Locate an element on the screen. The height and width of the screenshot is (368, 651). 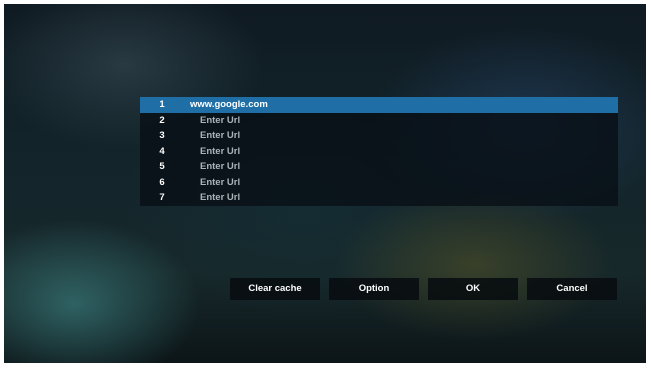
url-row-5: 5 Enter Url is located at coordinates (379, 167).